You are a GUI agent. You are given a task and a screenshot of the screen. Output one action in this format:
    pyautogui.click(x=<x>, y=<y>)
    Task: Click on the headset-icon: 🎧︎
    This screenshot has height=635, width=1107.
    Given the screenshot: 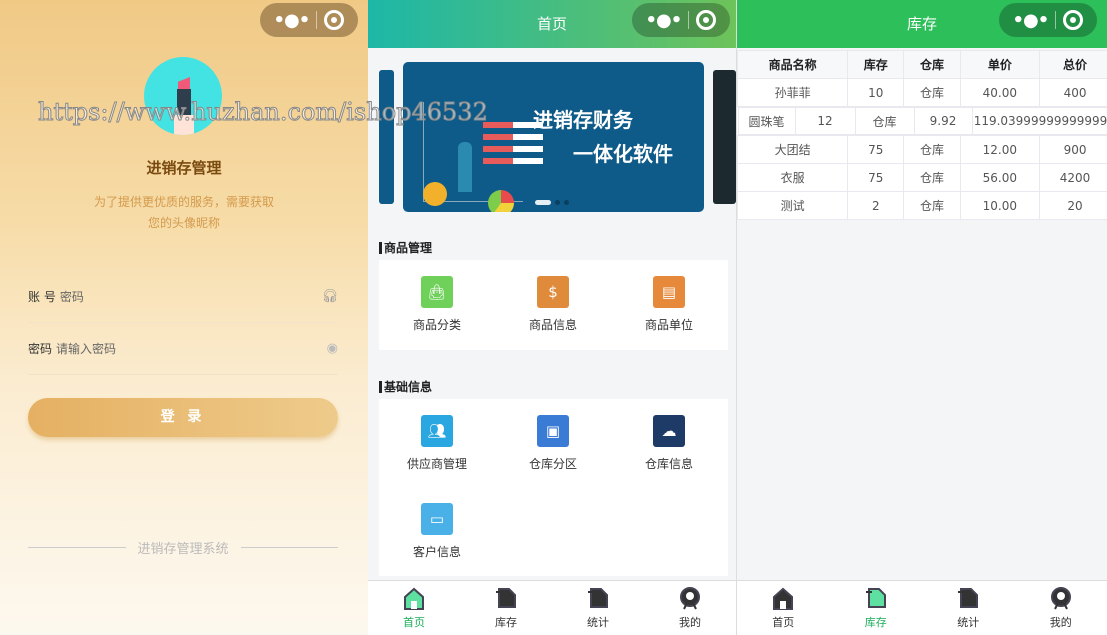 What is the action you would take?
    pyautogui.click(x=329, y=296)
    